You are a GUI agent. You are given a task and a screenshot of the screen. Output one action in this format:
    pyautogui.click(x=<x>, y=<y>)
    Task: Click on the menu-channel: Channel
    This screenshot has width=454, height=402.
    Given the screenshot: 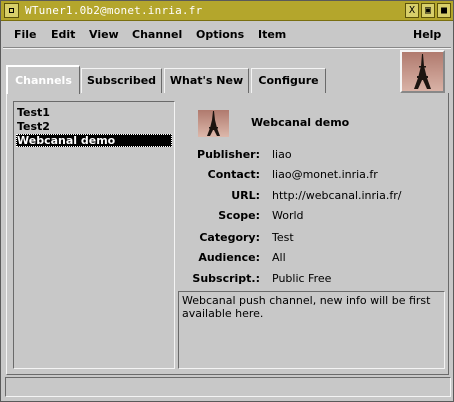 What is the action you would take?
    pyautogui.click(x=157, y=34)
    